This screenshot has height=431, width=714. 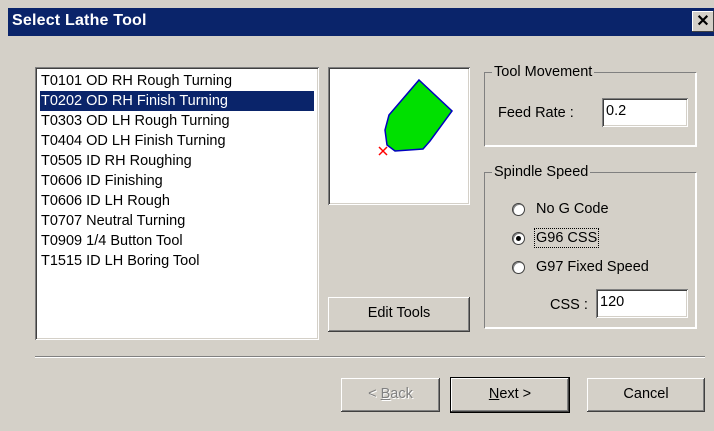 What do you see at coordinates (572, 209) in the screenshot?
I see `radio-no-g-code-label: No G Code` at bounding box center [572, 209].